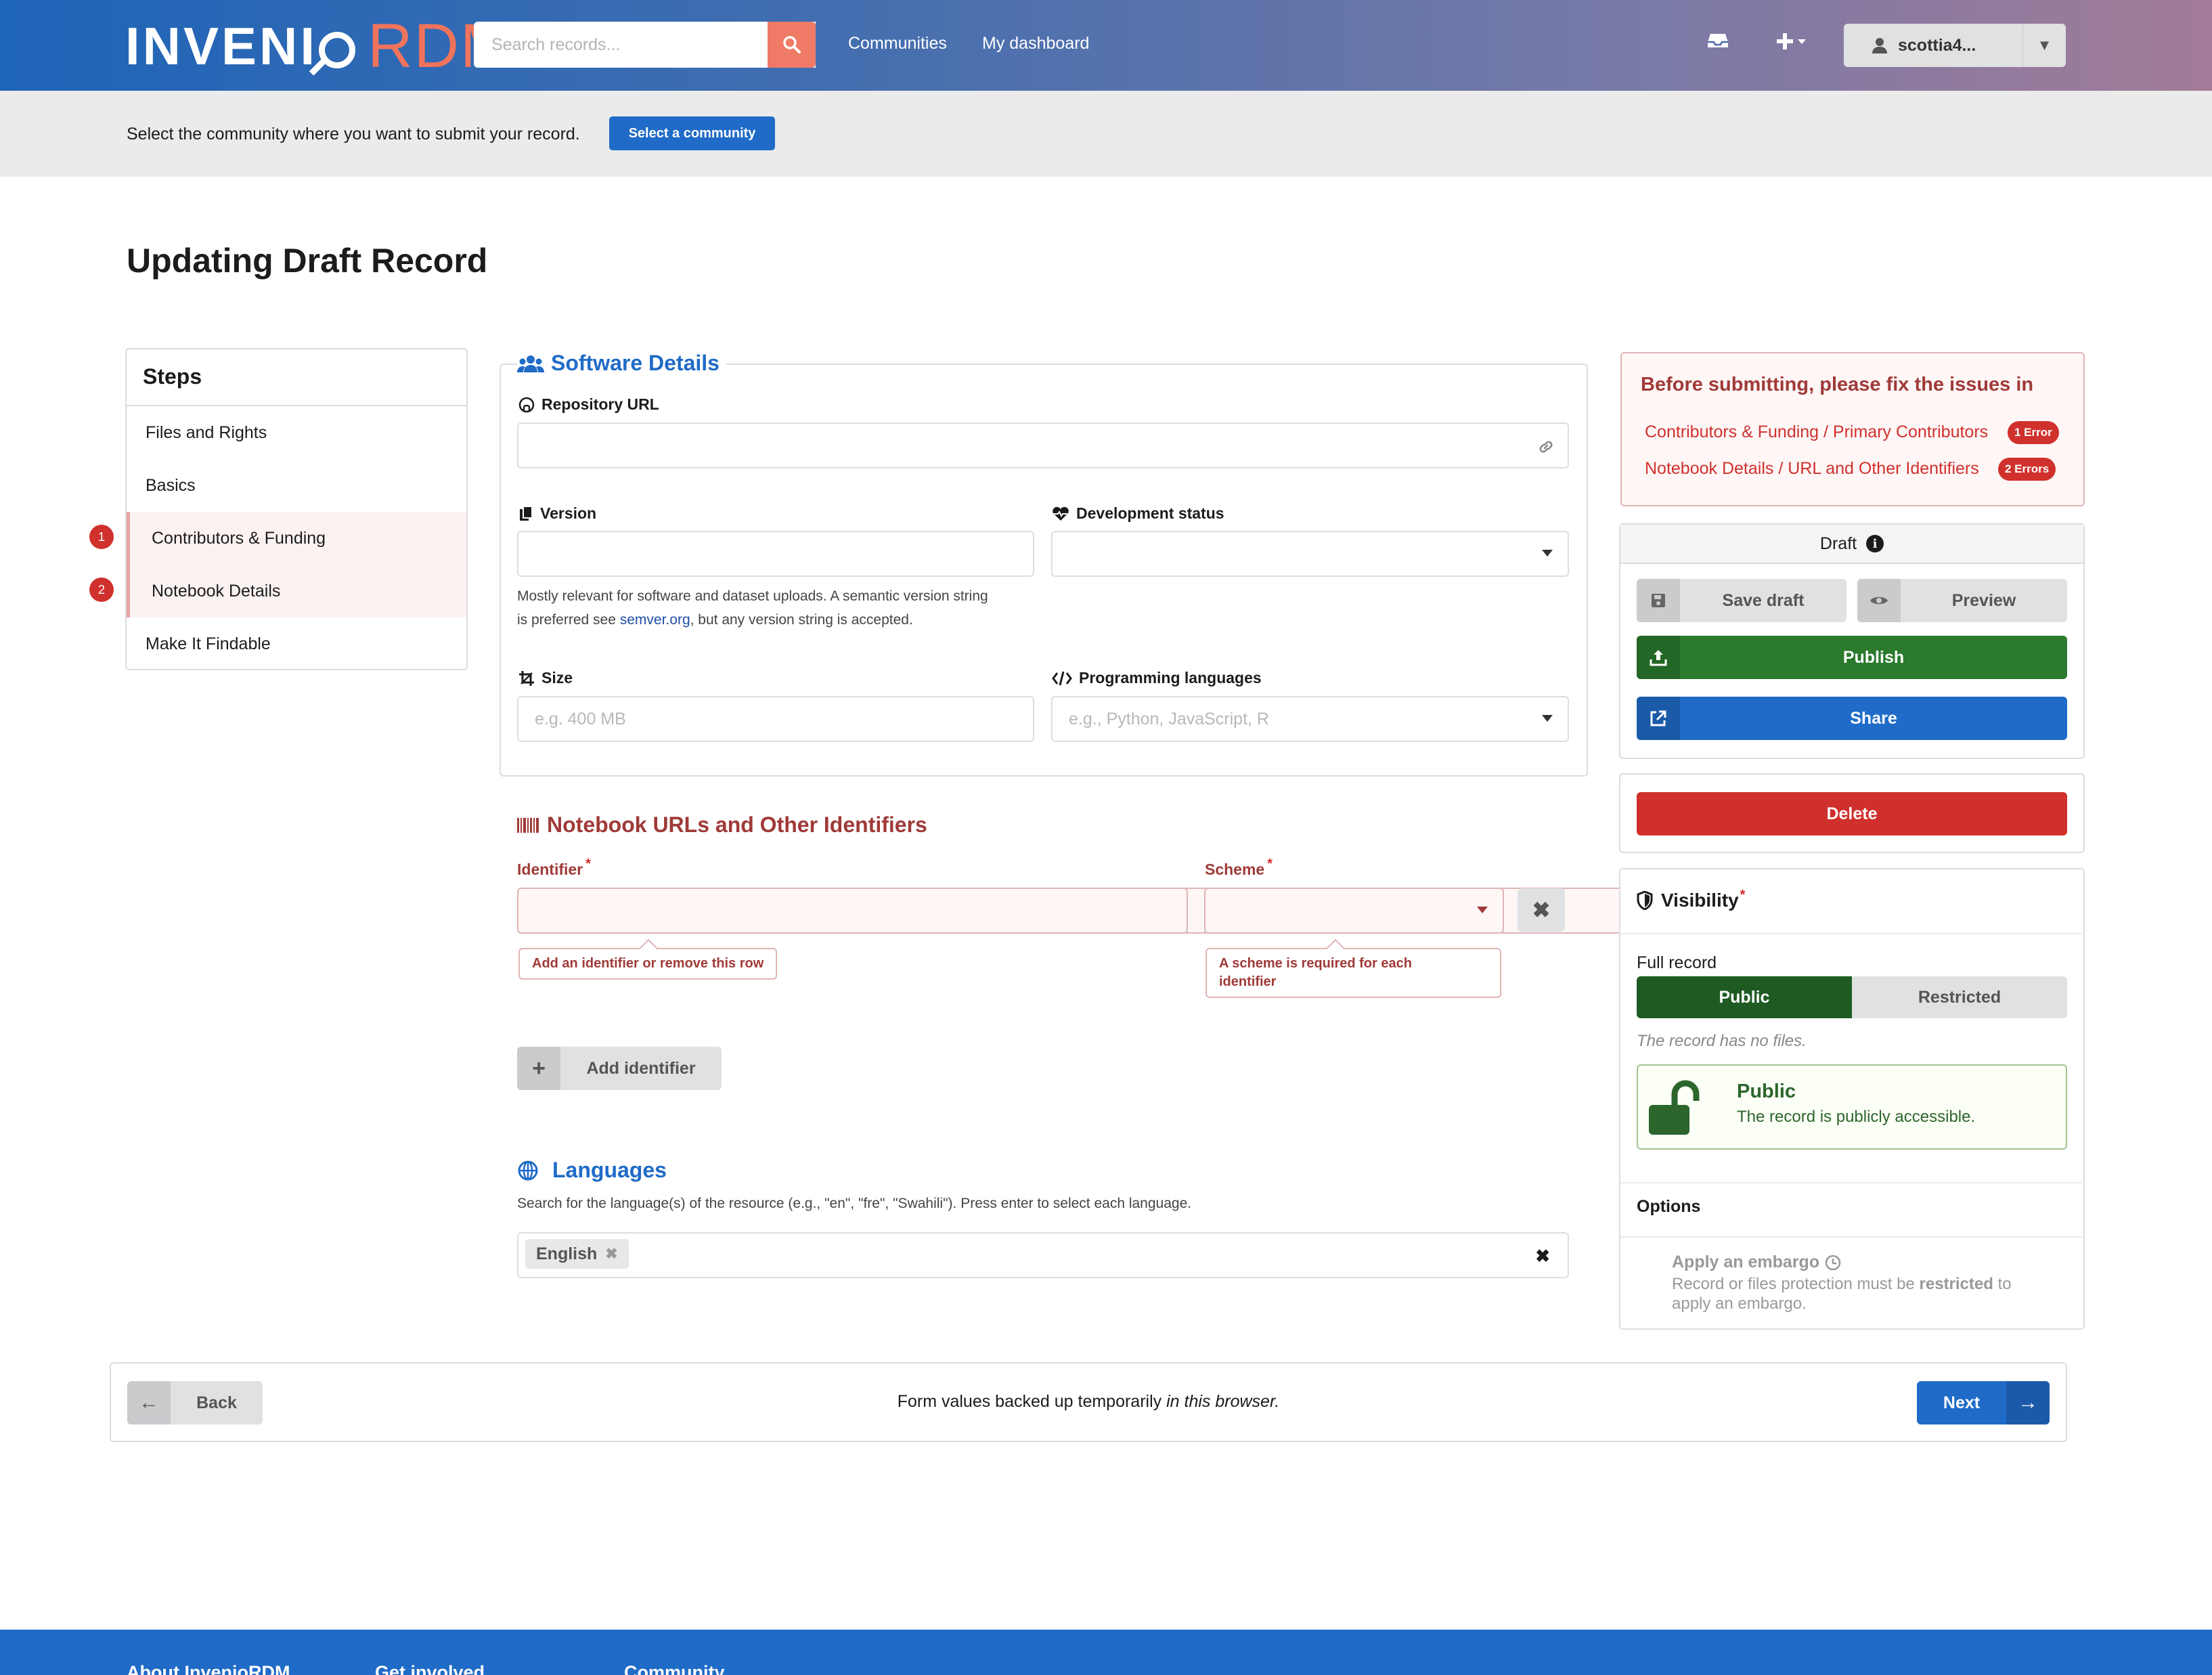 The width and height of the screenshot is (2212, 1675). Describe the element at coordinates (897, 43) in the screenshot. I see `nav-communities: Communities` at that location.